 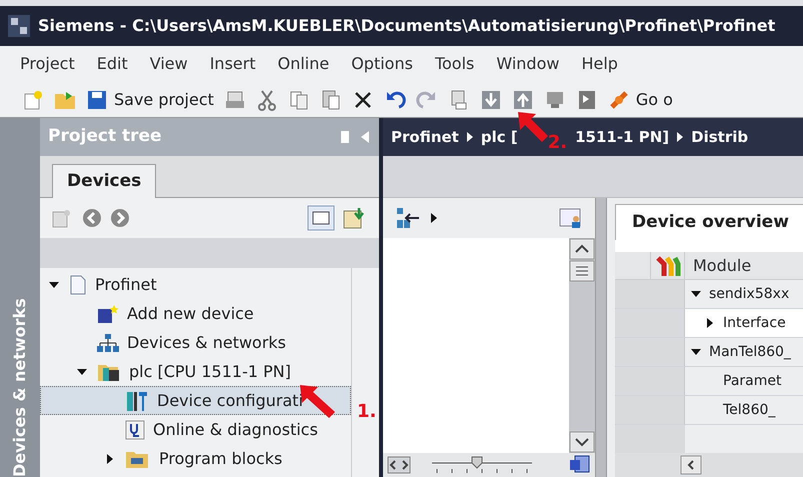 What do you see at coordinates (195, 284) in the screenshot?
I see `tree-item: Profinet` at bounding box center [195, 284].